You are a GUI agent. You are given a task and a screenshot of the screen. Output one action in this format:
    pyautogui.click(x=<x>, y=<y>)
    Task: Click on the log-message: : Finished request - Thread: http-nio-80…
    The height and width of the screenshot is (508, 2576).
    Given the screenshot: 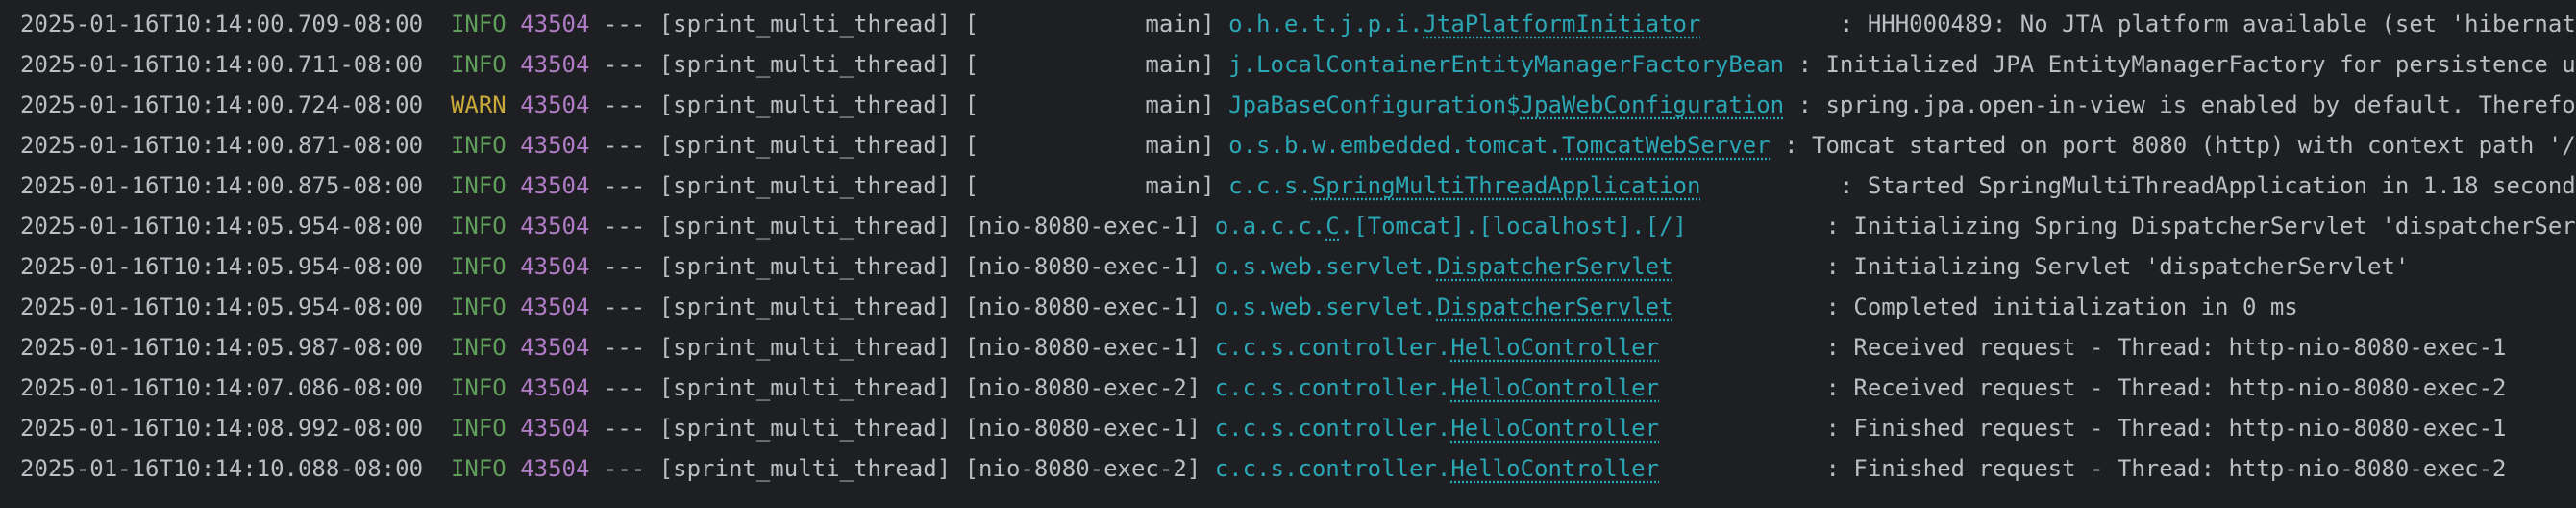 What is the action you would take?
    pyautogui.click(x=2166, y=468)
    